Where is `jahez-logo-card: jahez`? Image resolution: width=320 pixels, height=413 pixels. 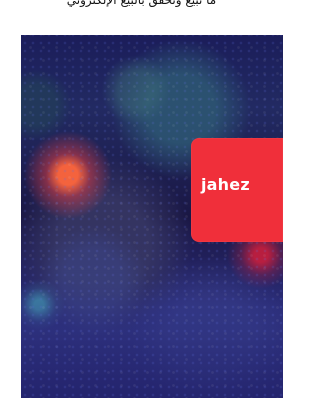 jahez-logo-card: jahez is located at coordinates (237, 190).